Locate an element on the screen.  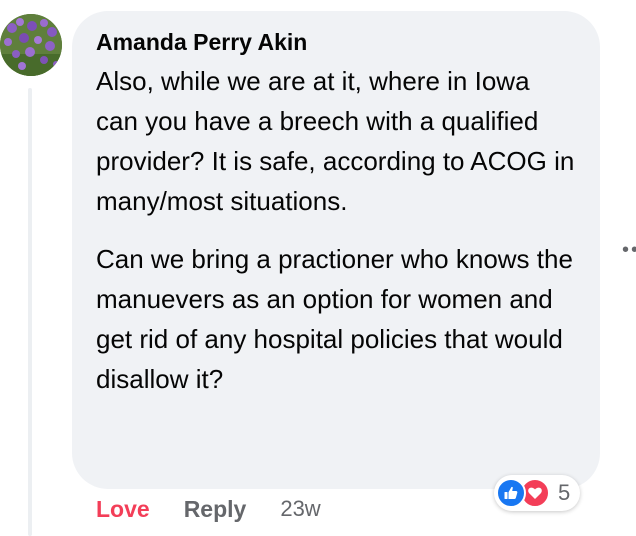
avatar is located at coordinates (31, 45).